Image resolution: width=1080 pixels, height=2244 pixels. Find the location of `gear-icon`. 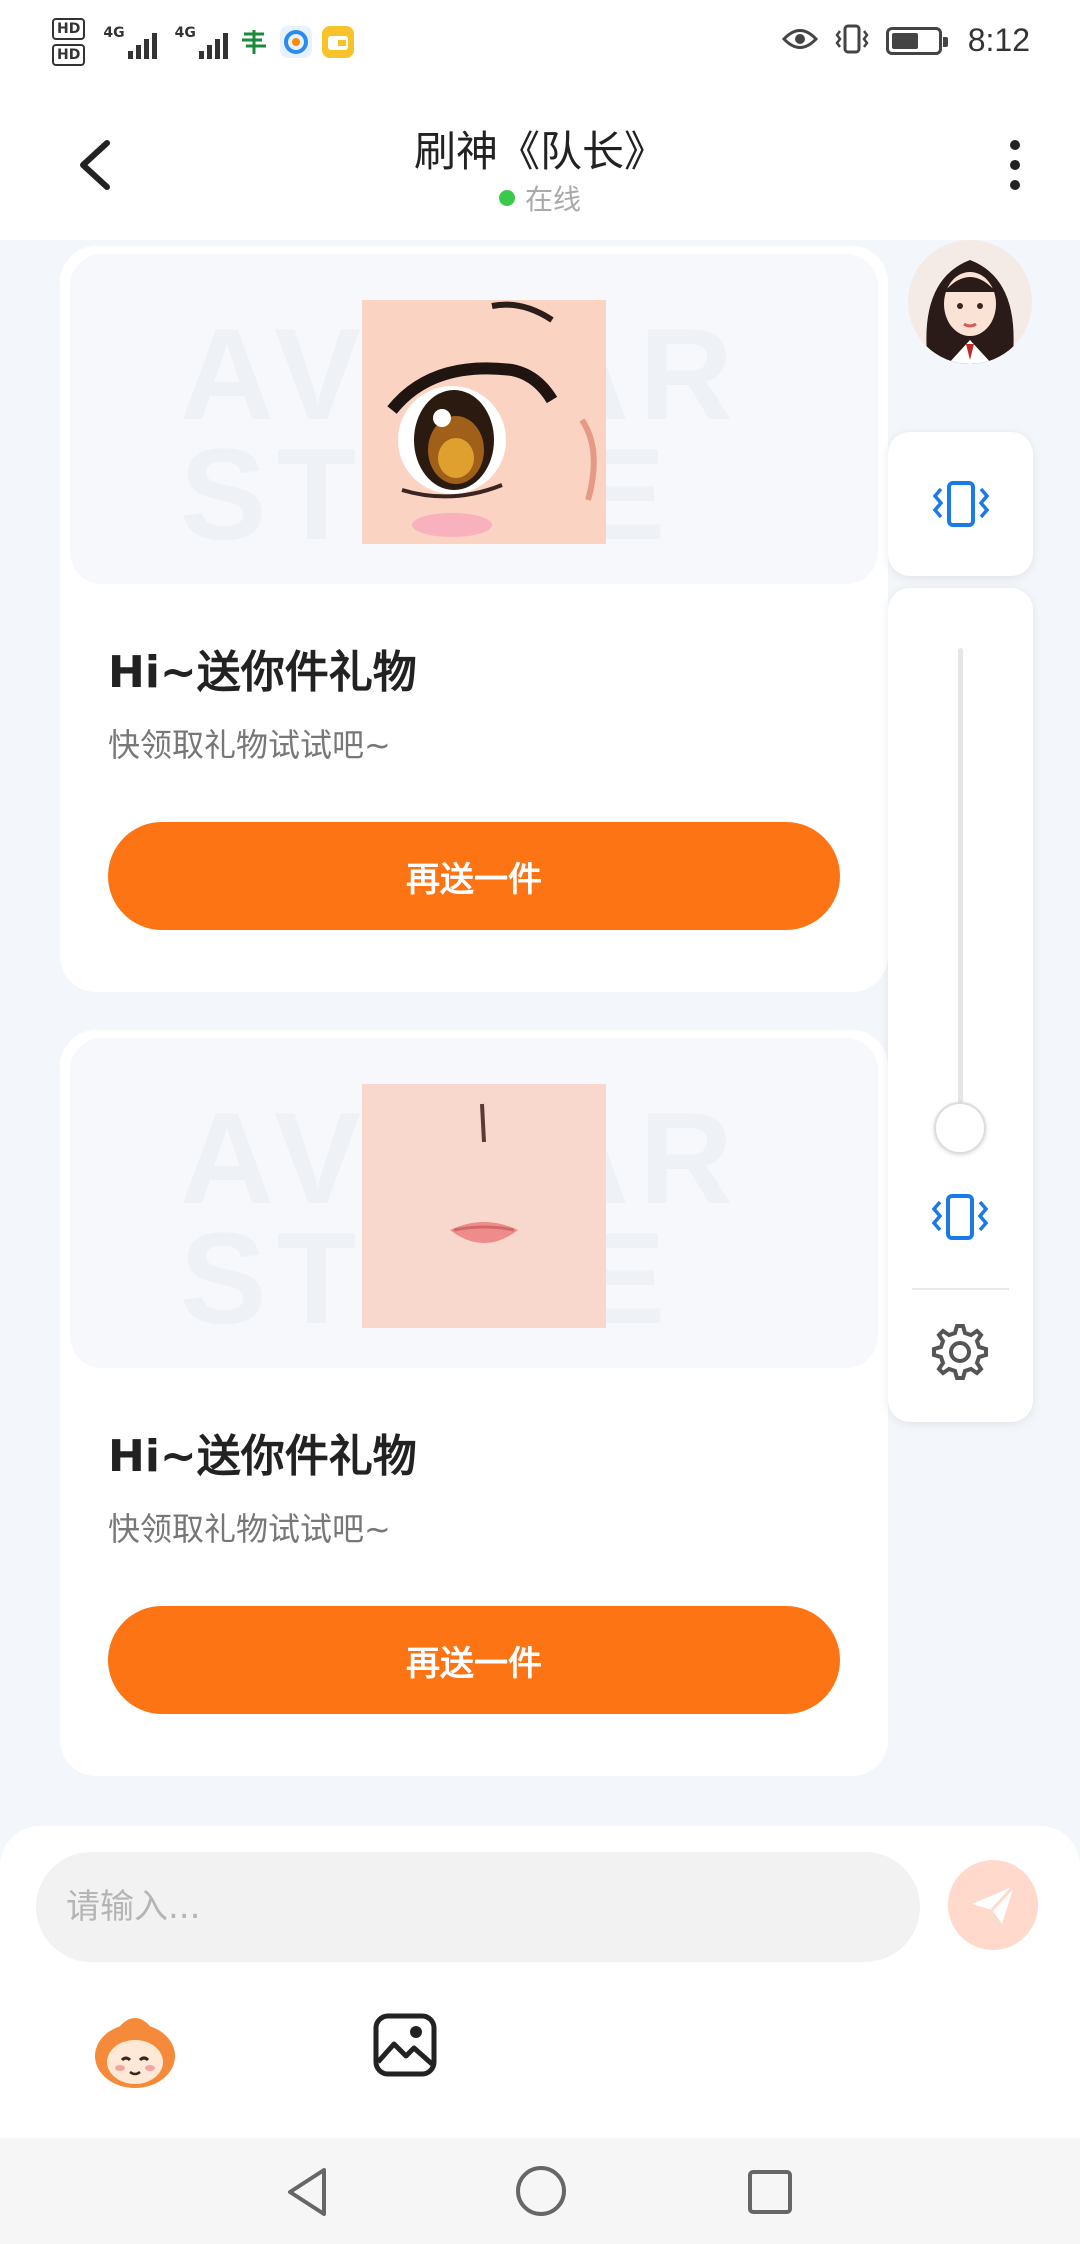

gear-icon is located at coordinates (960, 1352).